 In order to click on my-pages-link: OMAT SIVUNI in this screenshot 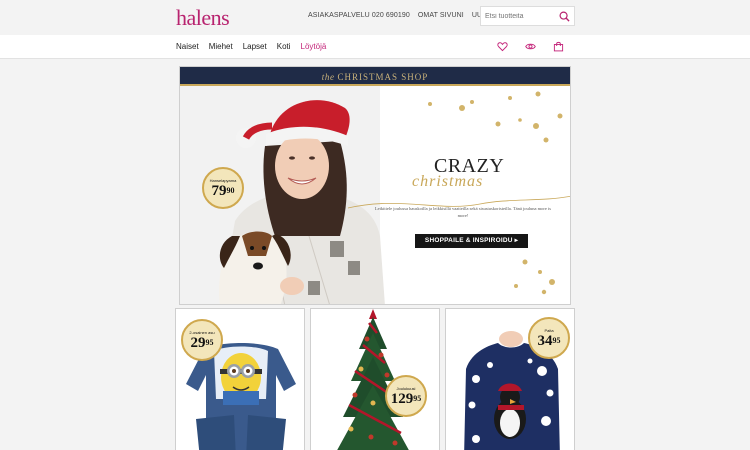, I will do `click(441, 15)`.